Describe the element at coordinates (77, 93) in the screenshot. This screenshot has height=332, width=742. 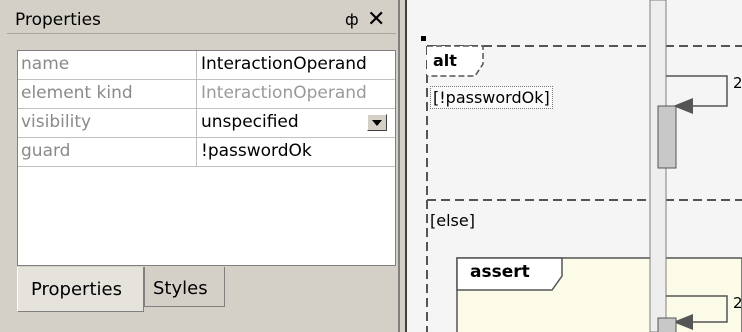
I see `property-key: element kind` at that location.